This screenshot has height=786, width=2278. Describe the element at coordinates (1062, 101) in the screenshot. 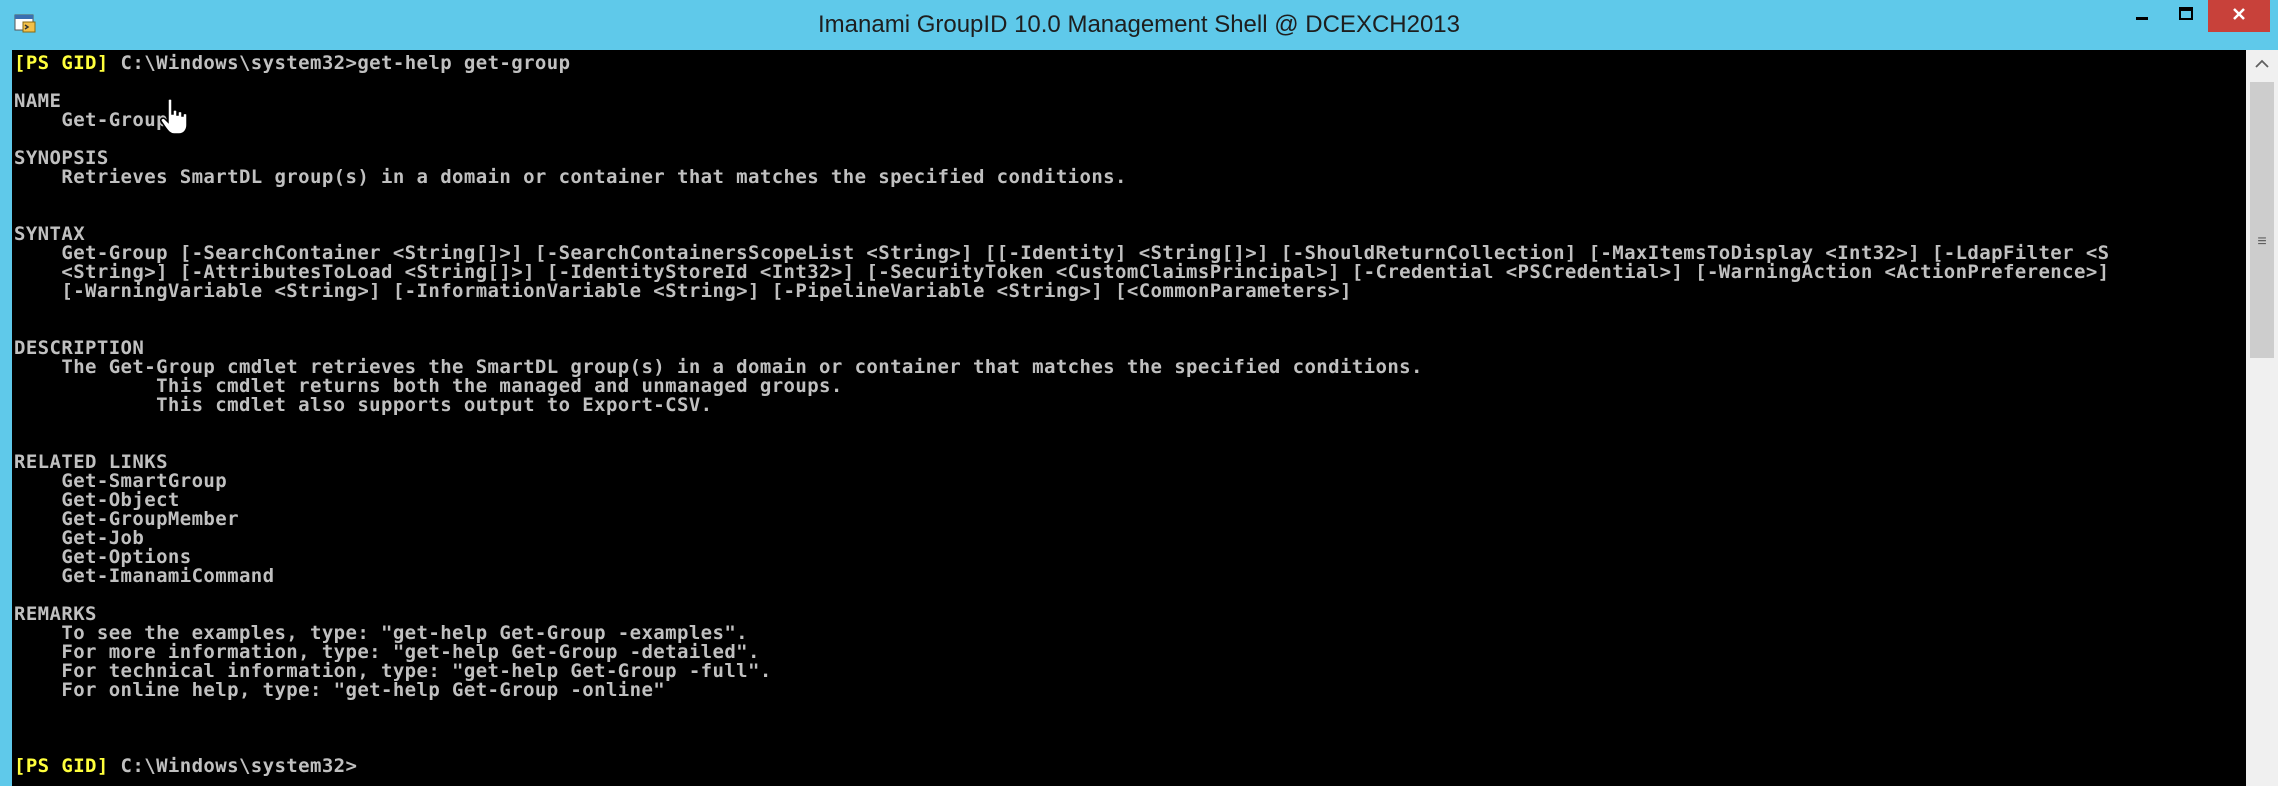

I see `console-line: NAME` at that location.